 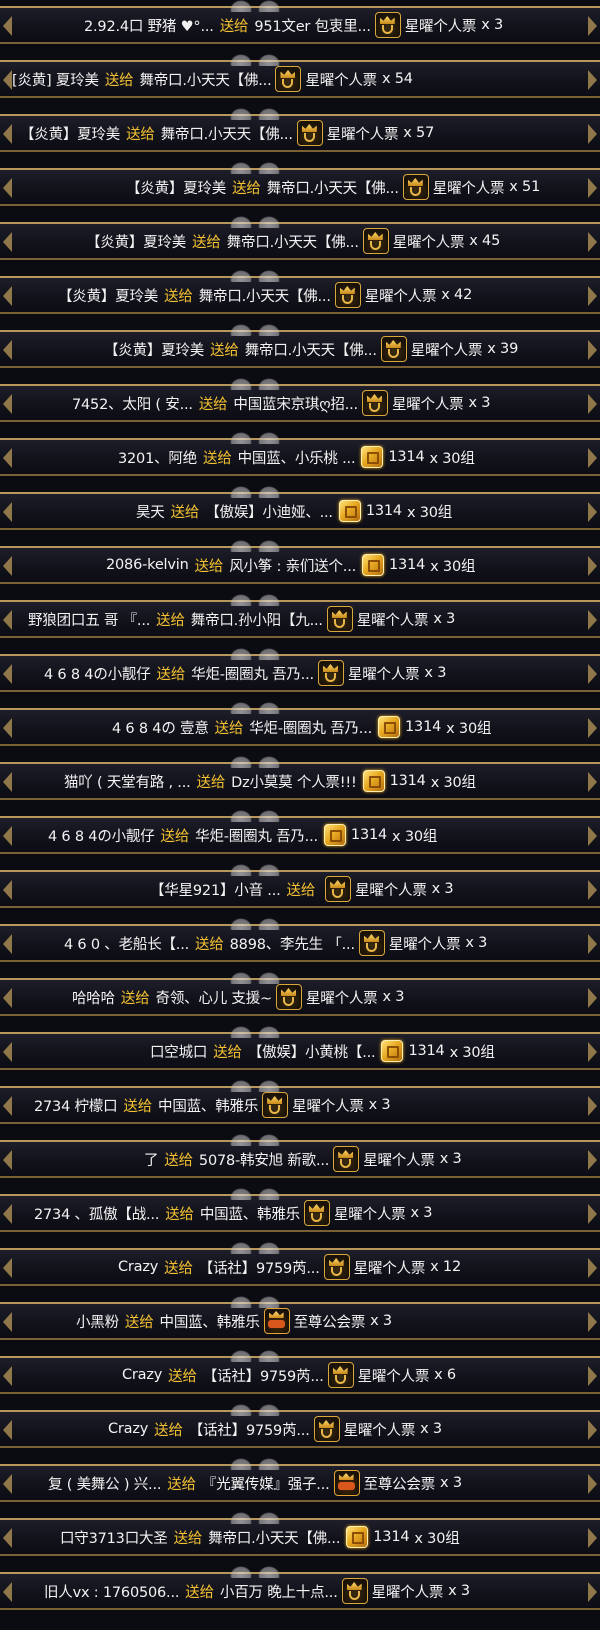 I want to click on sender-name: 了, so click(x=151, y=1160).